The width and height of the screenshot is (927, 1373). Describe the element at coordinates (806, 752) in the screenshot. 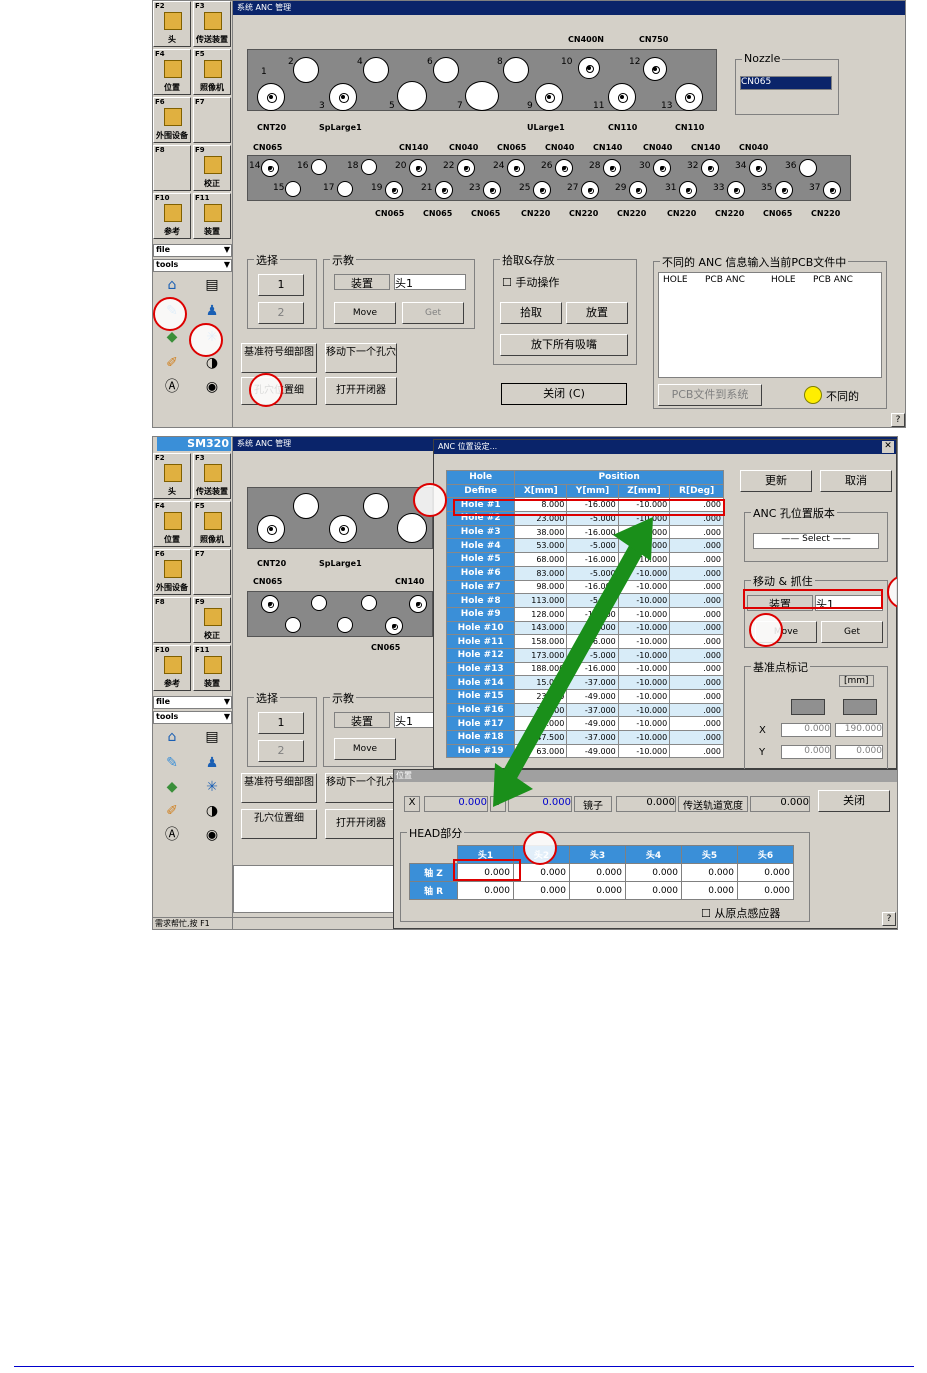

I see `ref-y1: 0.000` at that location.